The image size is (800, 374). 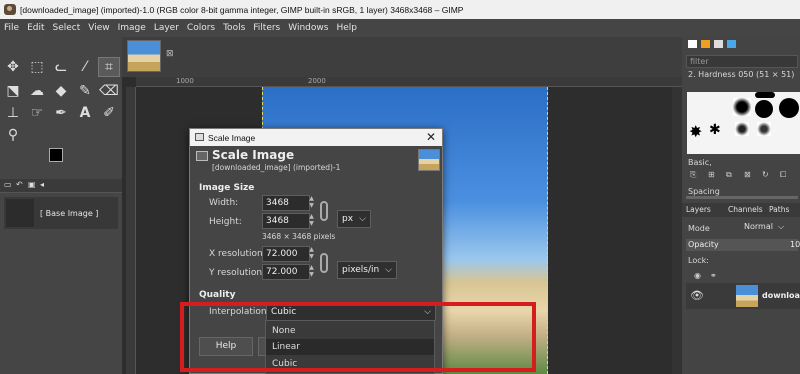 What do you see at coordinates (85, 113) in the screenshot?
I see `text-tool-icon: A` at bounding box center [85, 113].